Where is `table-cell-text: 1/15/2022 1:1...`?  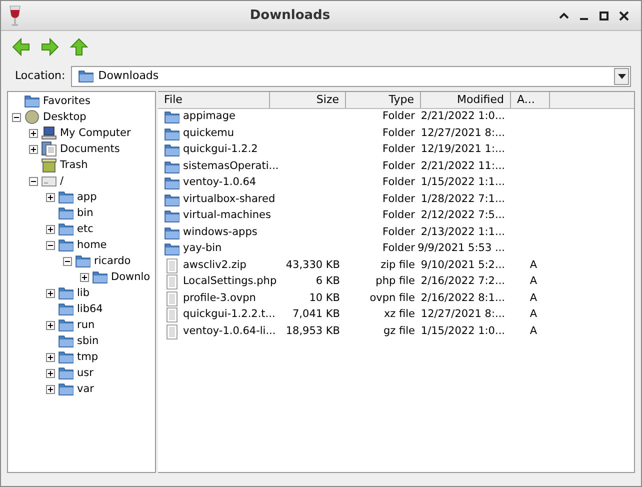
table-cell-text: 1/15/2022 1:1... is located at coordinates (462, 182).